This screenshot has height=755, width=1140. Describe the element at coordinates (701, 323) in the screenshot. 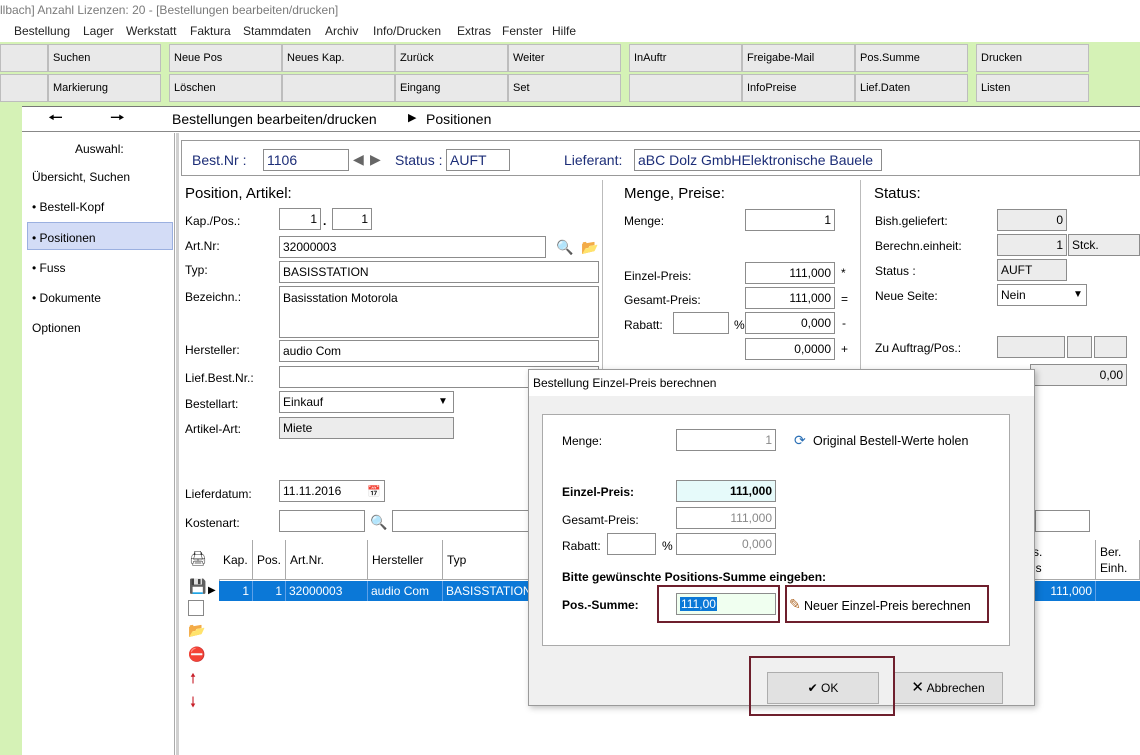

I see `rabatt-pct-field` at that location.